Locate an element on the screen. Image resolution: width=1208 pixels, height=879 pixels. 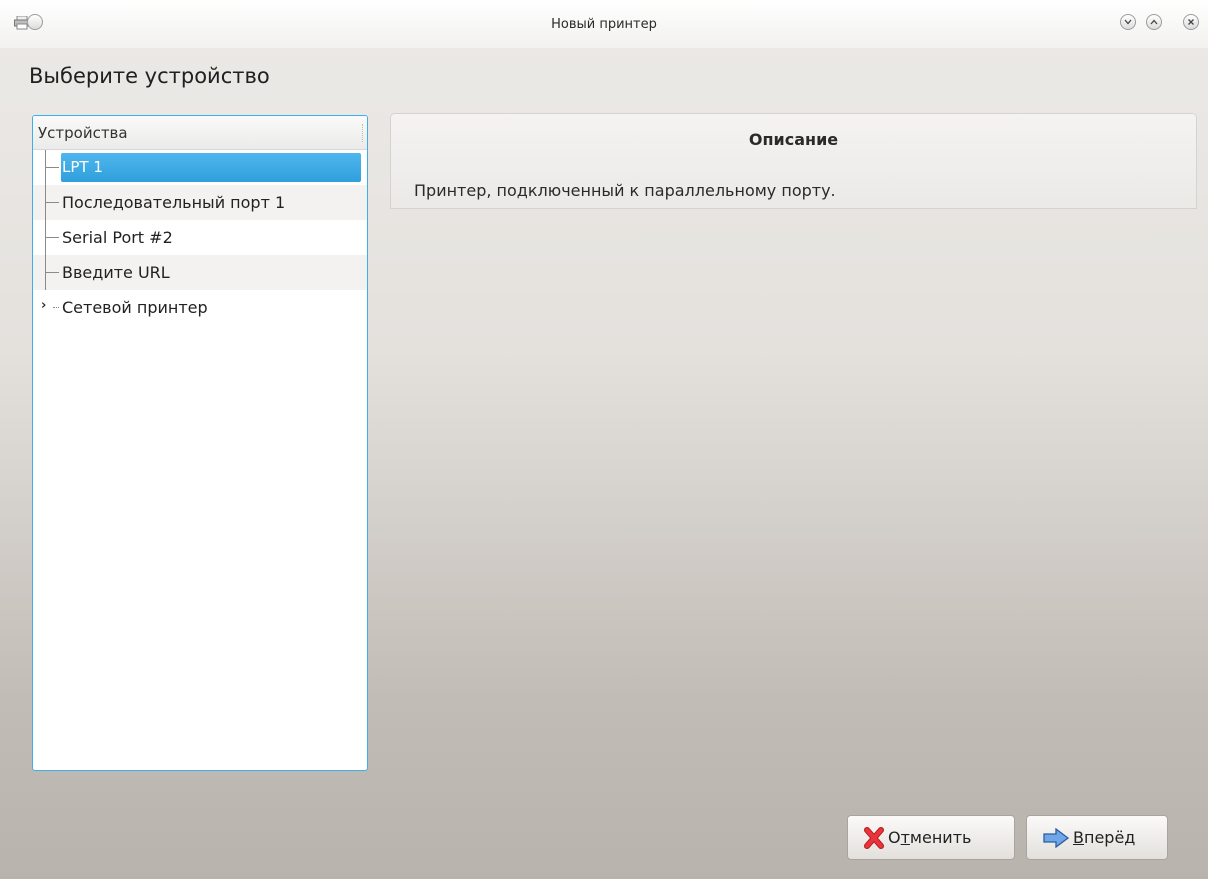
page-title: Выберите устройство is located at coordinates (149, 76).